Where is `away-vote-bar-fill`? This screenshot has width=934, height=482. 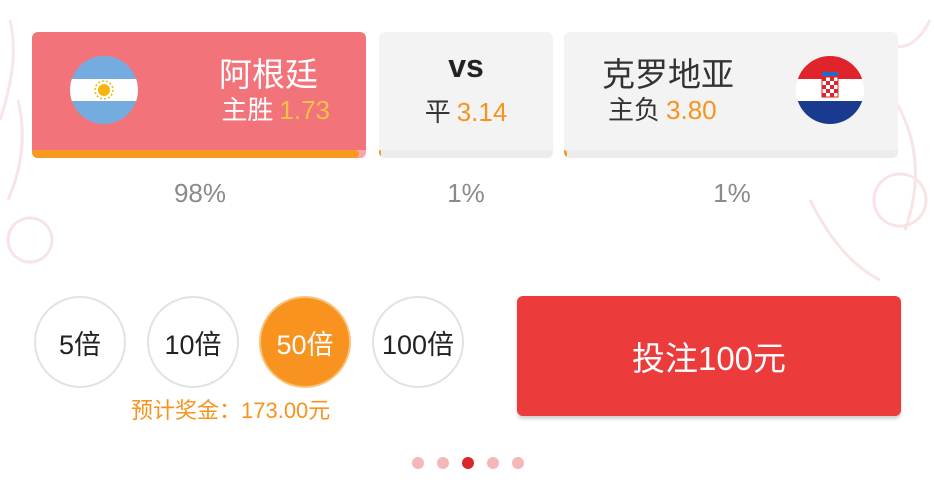
away-vote-bar-fill is located at coordinates (566, 154).